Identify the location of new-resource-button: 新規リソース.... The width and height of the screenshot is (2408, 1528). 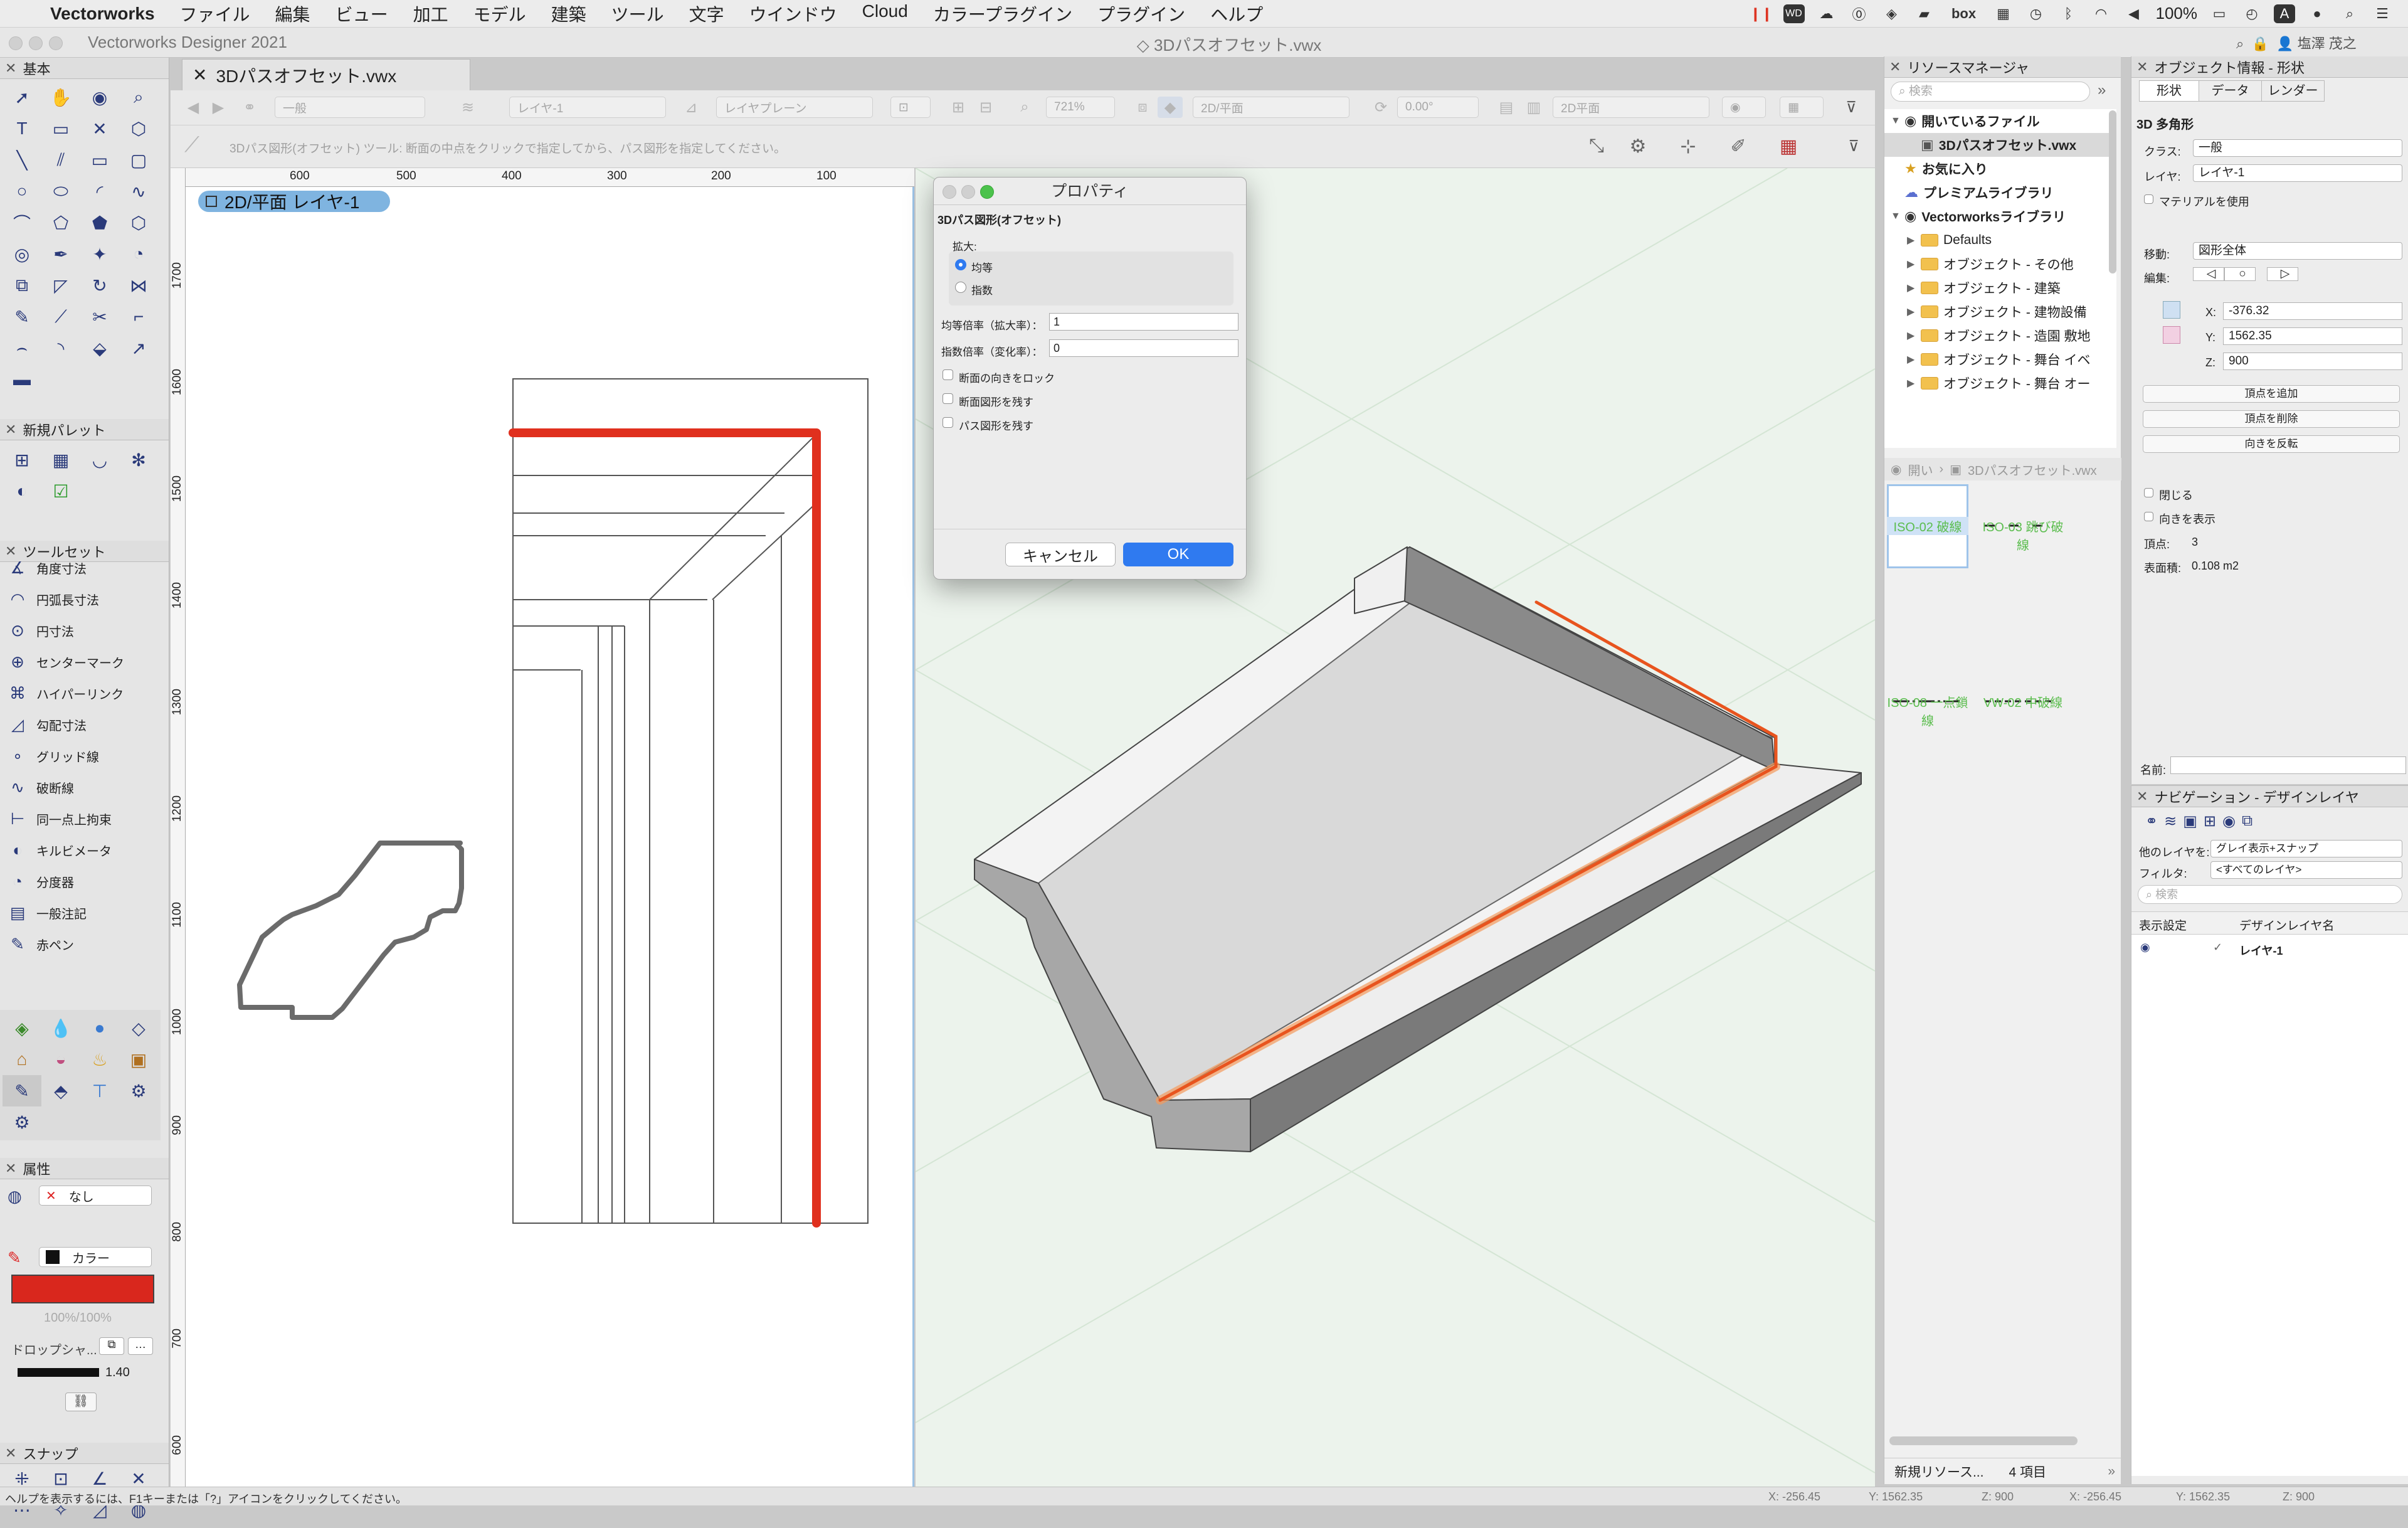
(1938, 1471).